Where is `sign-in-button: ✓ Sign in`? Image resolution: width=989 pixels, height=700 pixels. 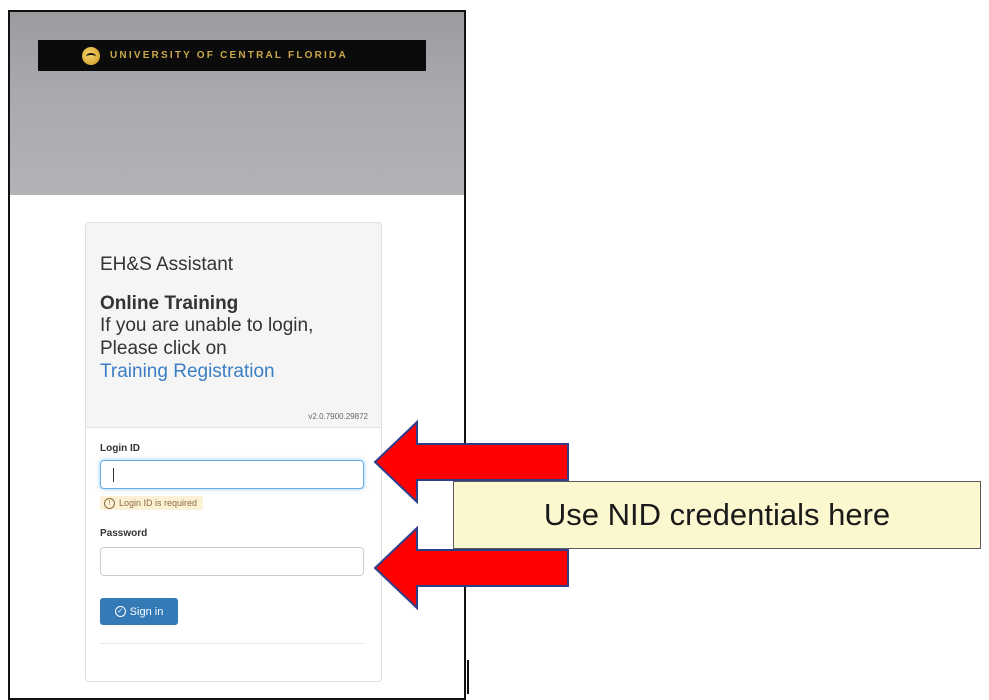
sign-in-button: ✓ Sign in is located at coordinates (139, 611).